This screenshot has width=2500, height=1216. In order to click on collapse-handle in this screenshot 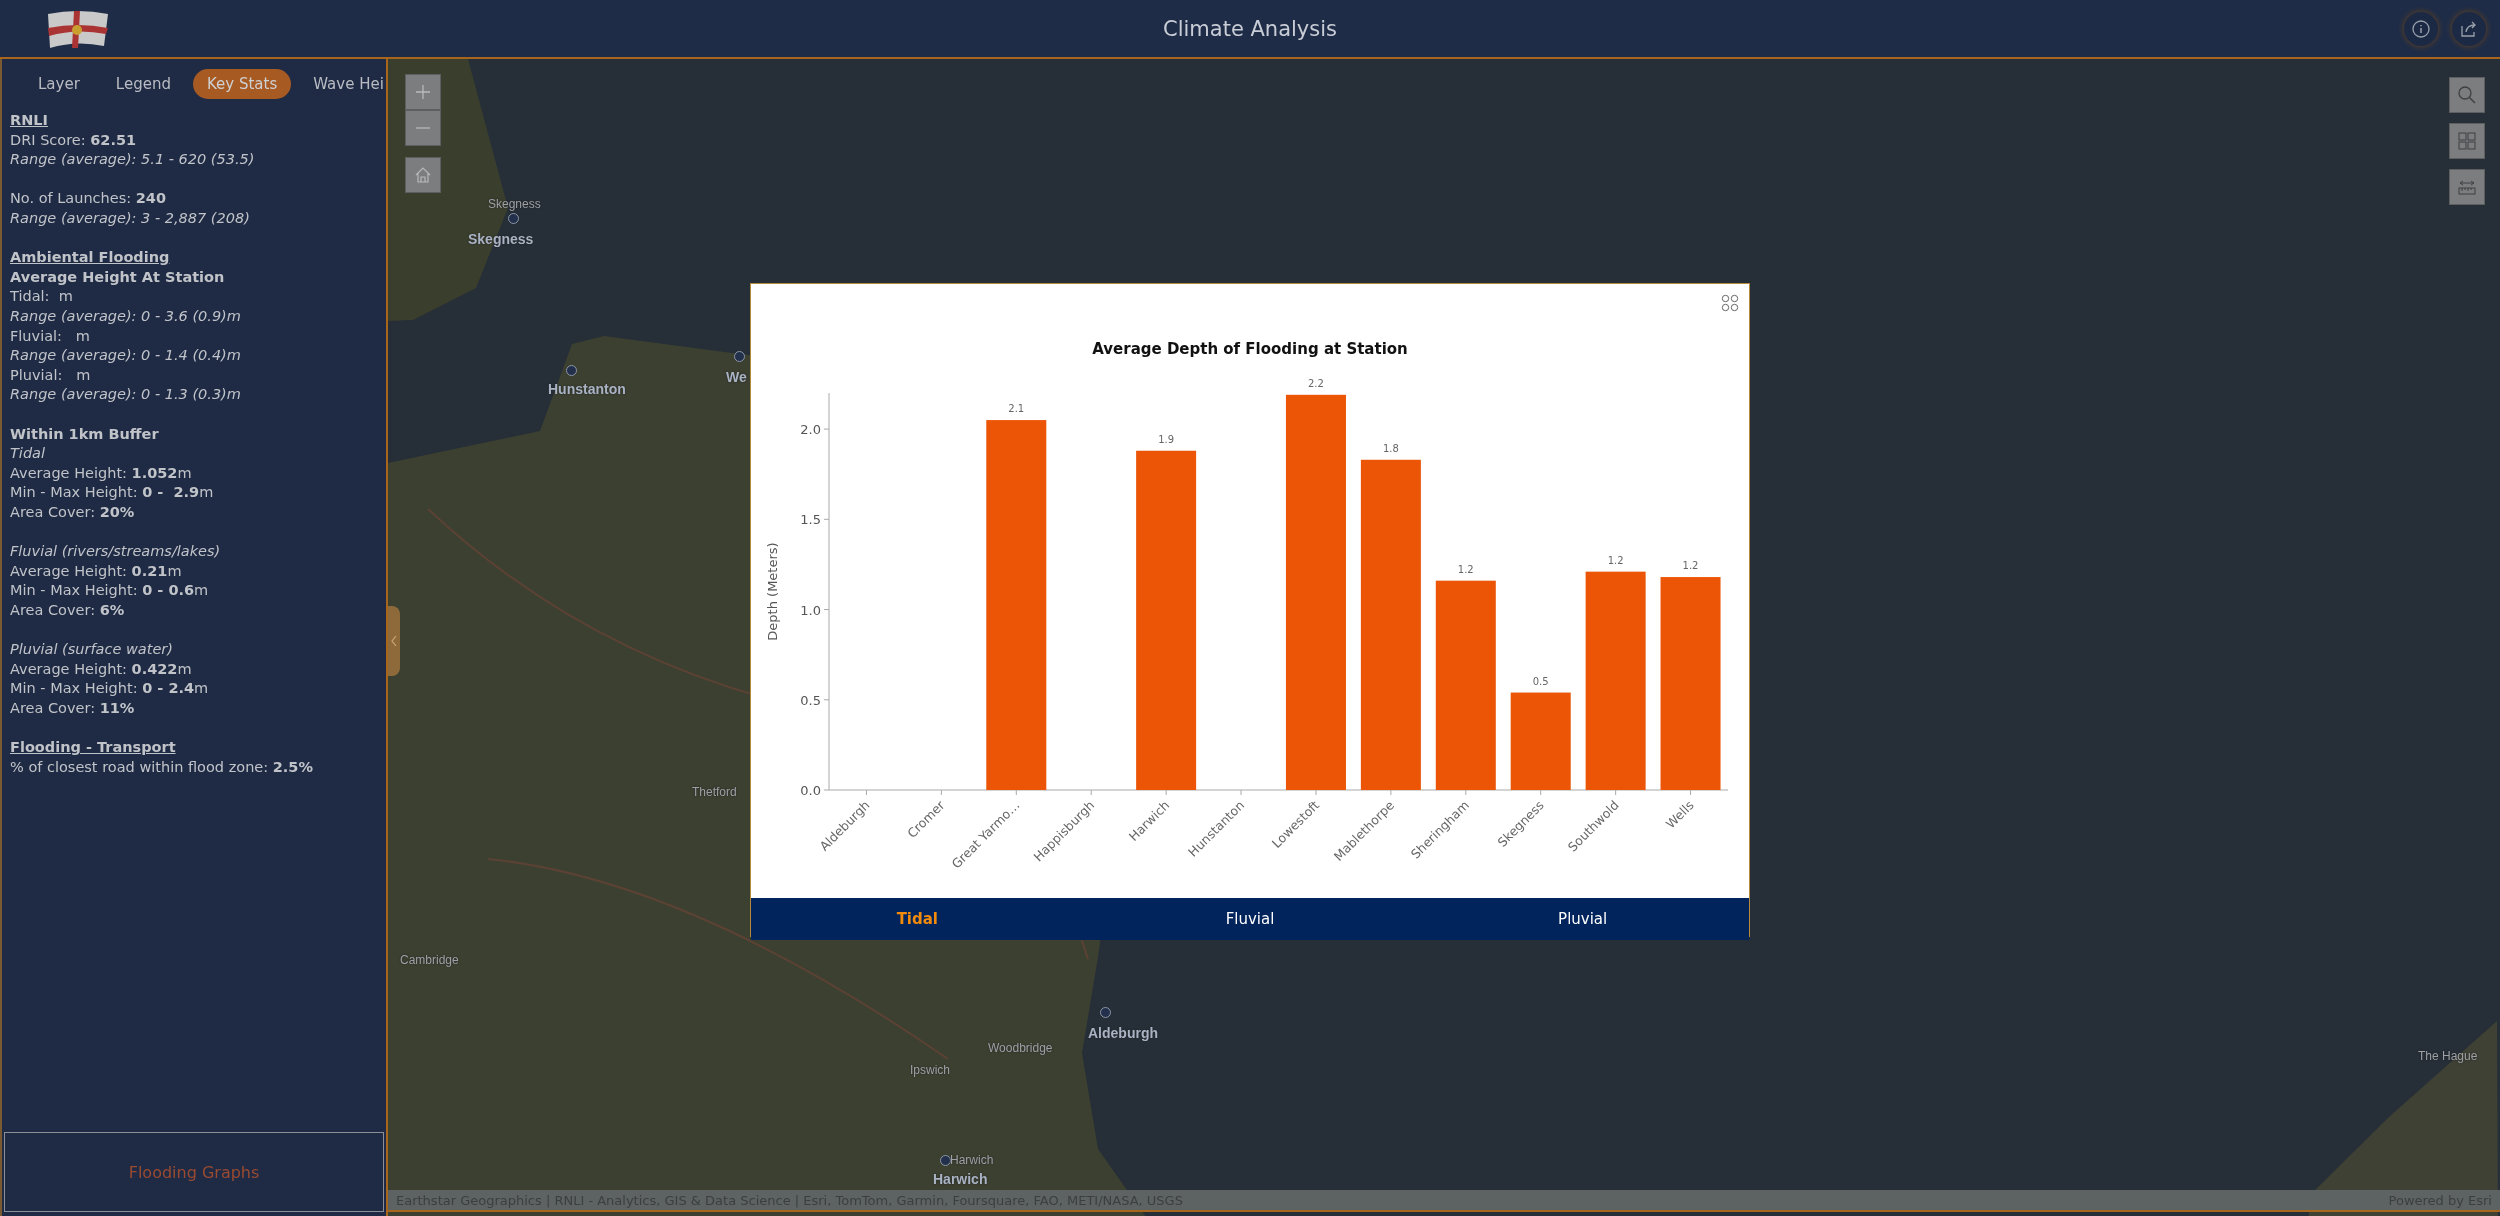, I will do `click(394, 641)`.